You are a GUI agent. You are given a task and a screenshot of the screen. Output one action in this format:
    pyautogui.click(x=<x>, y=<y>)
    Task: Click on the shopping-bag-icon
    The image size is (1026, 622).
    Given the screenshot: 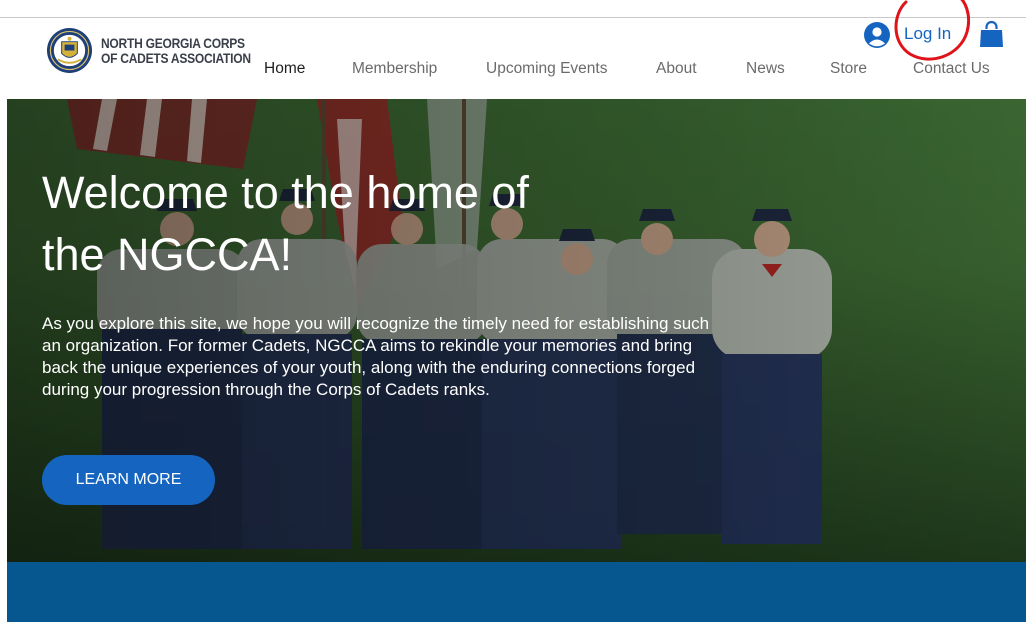 What is the action you would take?
    pyautogui.click(x=991, y=34)
    